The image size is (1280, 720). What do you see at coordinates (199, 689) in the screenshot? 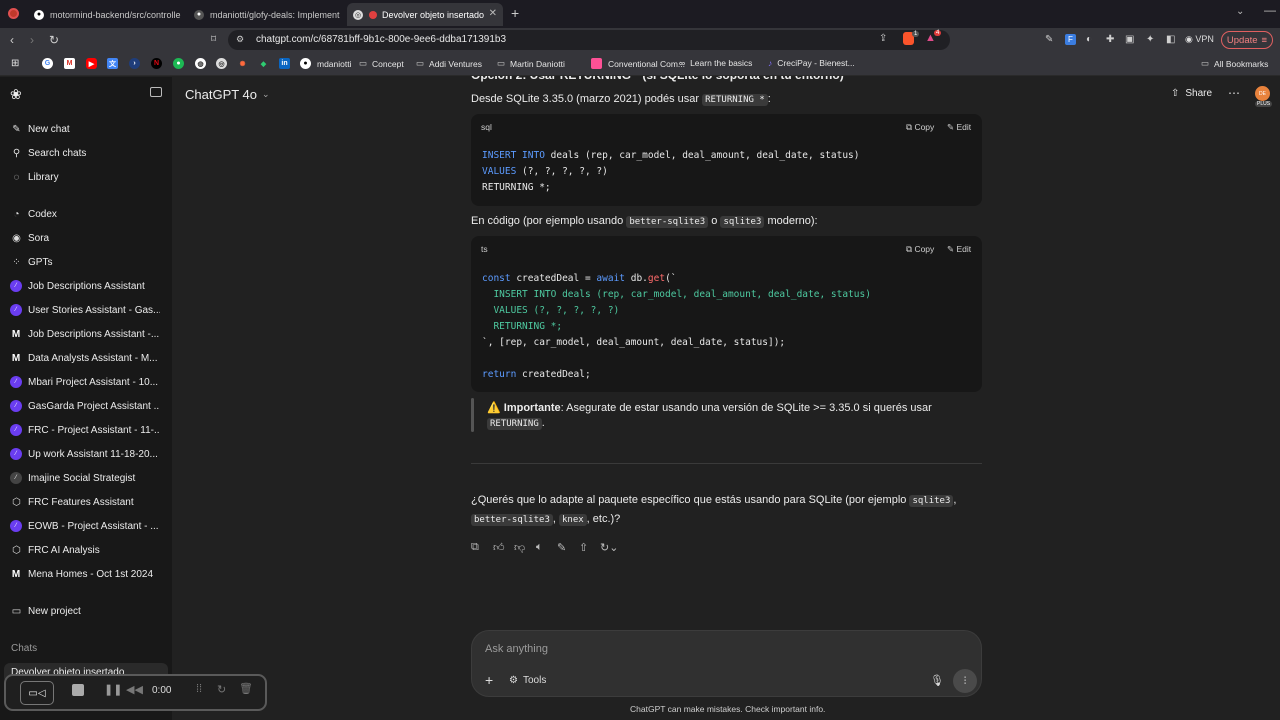
I see `grid-icon: ⁞⁞` at bounding box center [199, 689].